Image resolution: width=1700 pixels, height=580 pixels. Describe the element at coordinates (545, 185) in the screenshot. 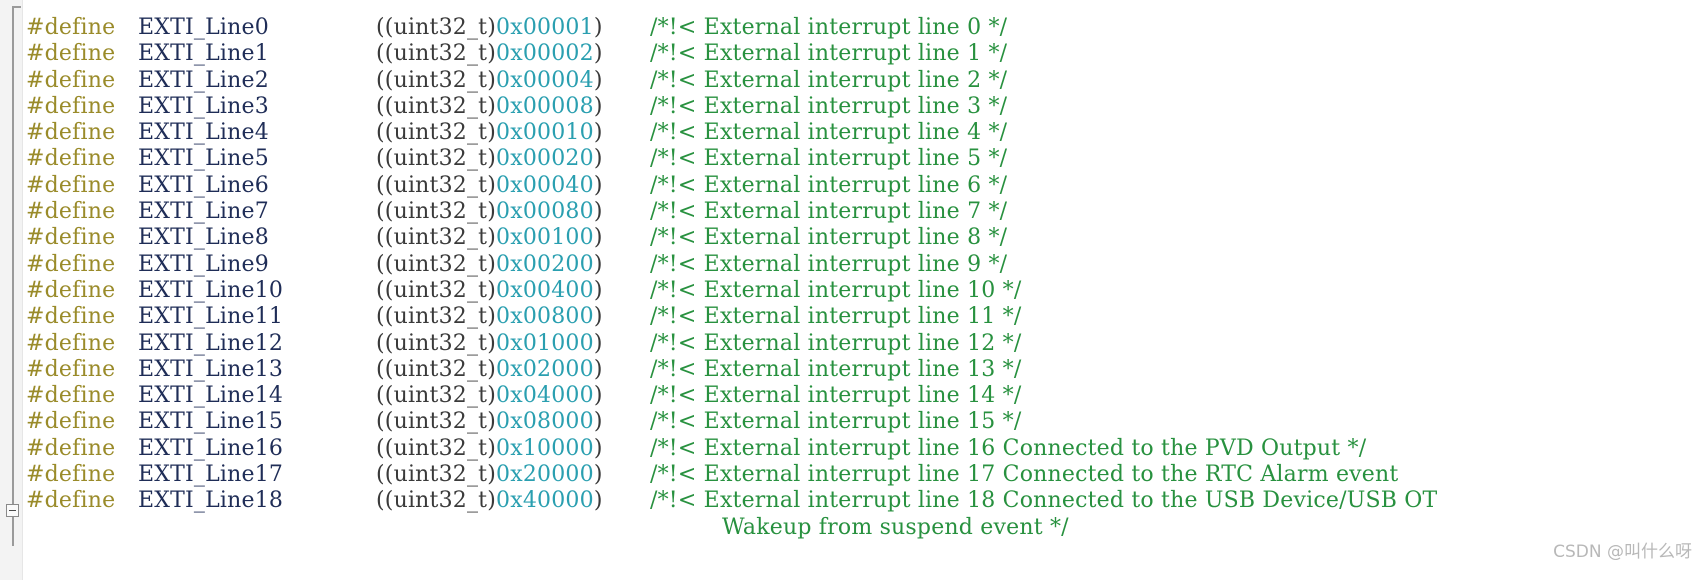

I see `hex-literal: 0x00040` at that location.